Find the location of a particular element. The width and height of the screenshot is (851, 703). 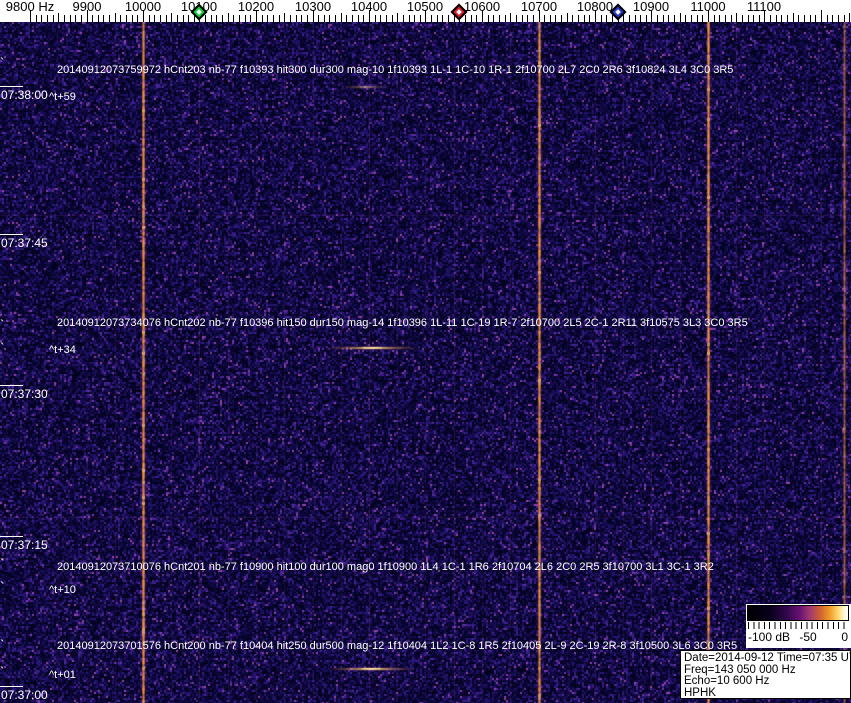

freq-axis-label: 10900 is located at coordinates (651, 7).